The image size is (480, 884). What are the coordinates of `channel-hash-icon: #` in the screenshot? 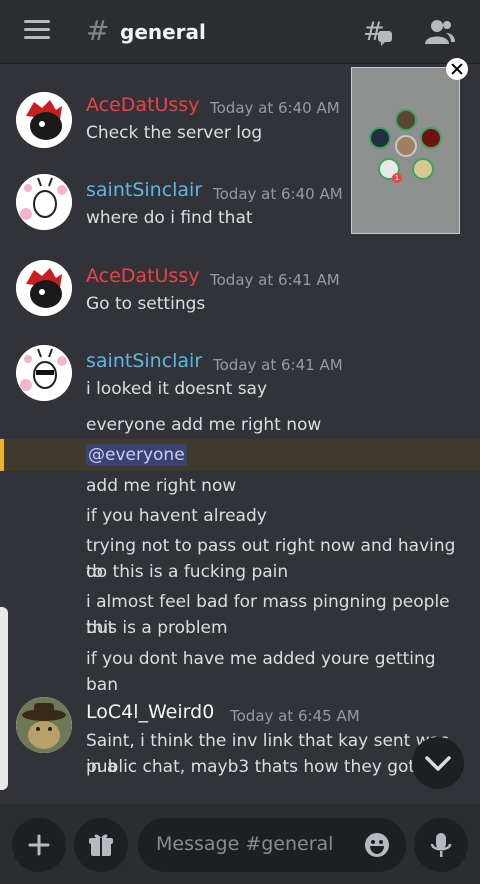 It's located at (98, 30).